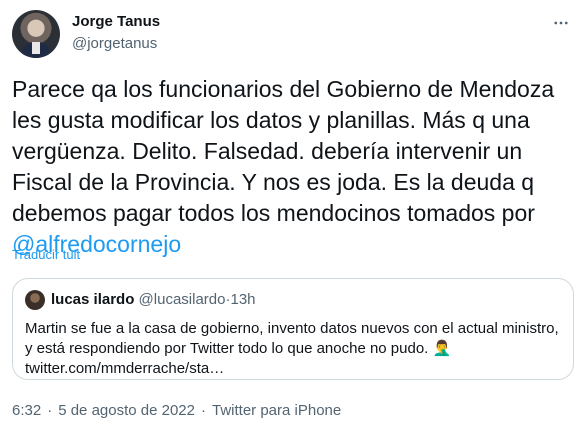 This screenshot has height=432, width=588. I want to click on more-options-button, so click(561, 23).